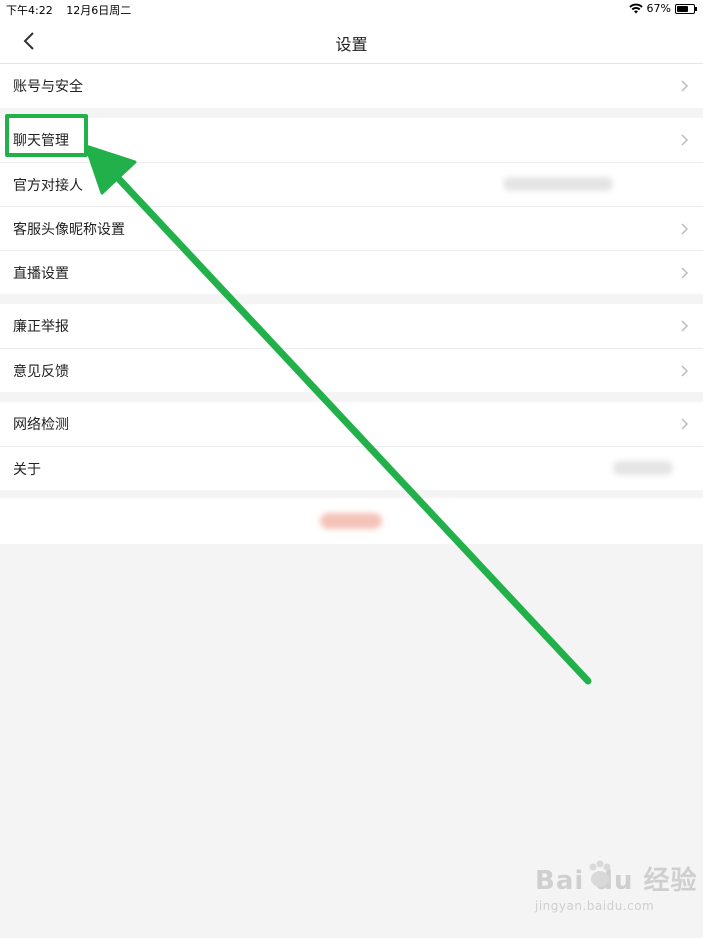  I want to click on baidu-watermark: Bai du 经验 jingyan.baidu.com, so click(616, 886).